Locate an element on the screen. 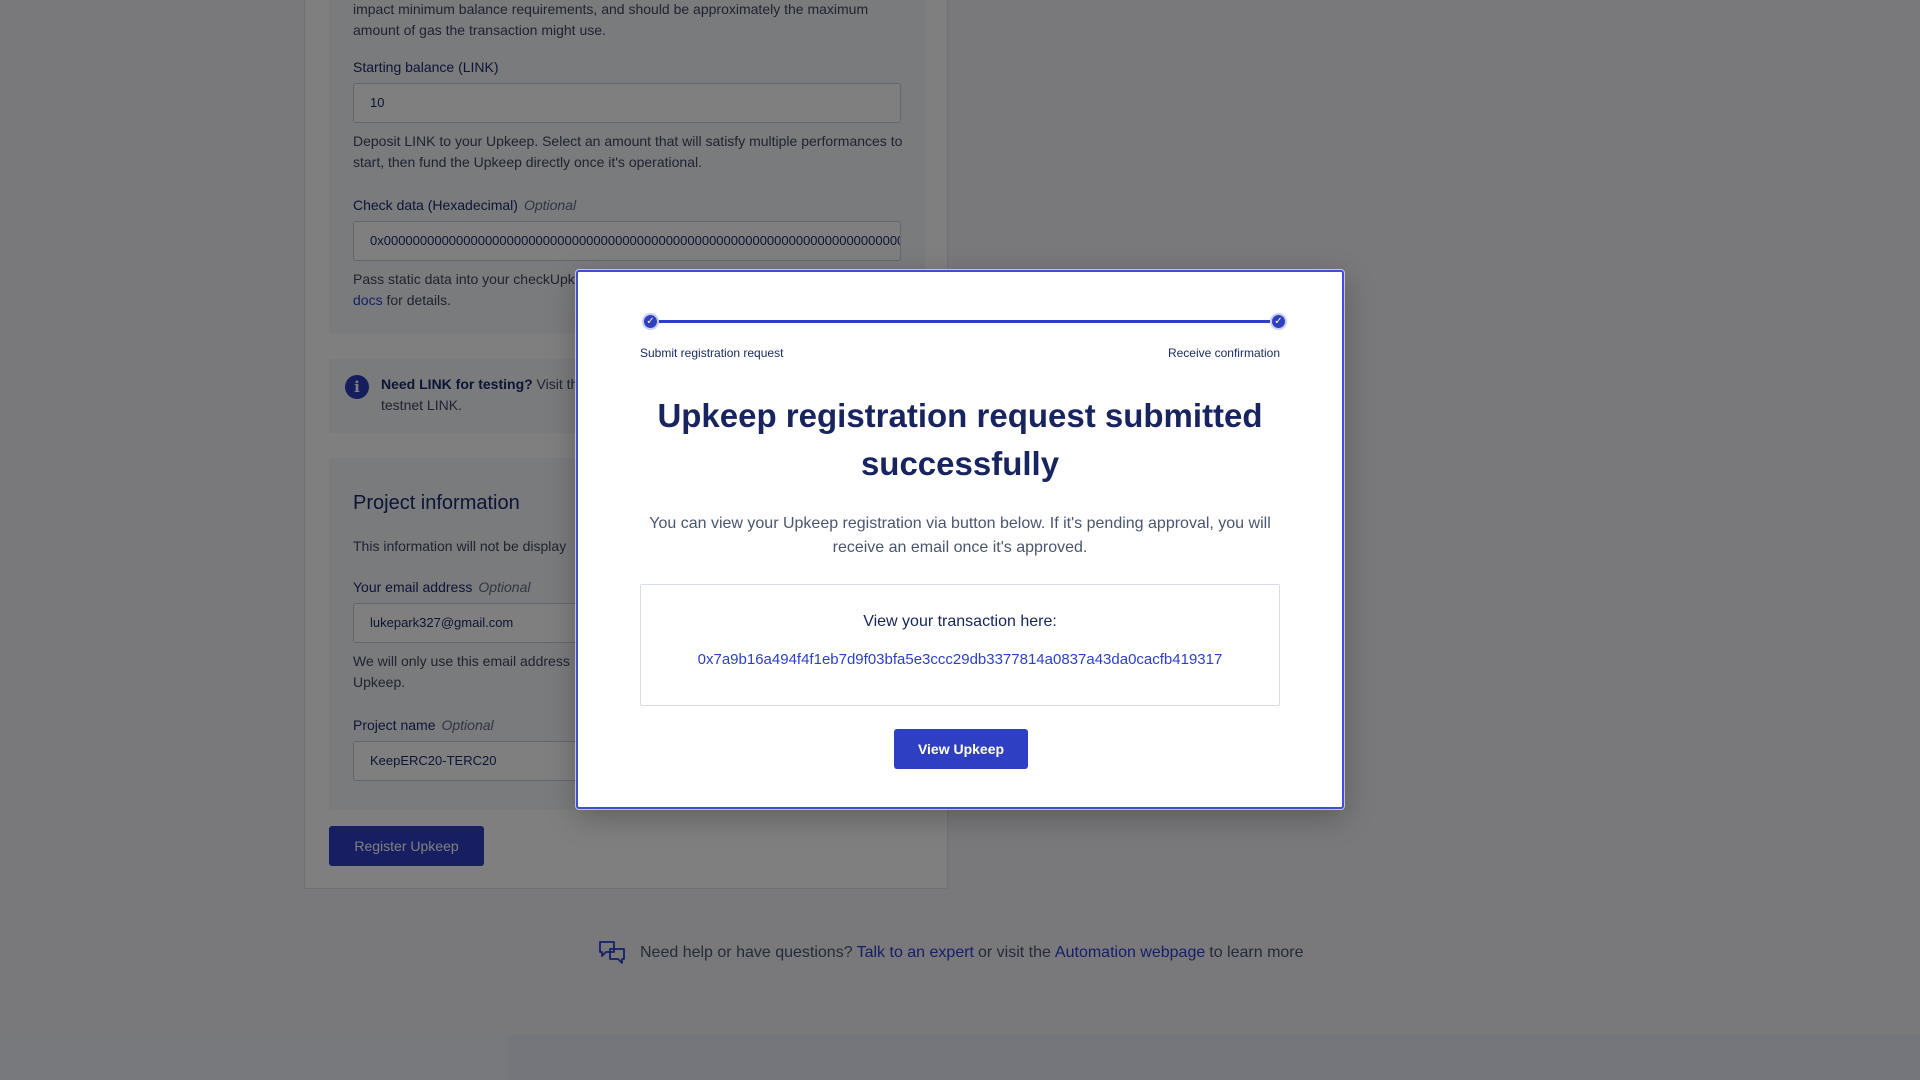  step-label-submit: Submit registration request is located at coordinates (712, 353).